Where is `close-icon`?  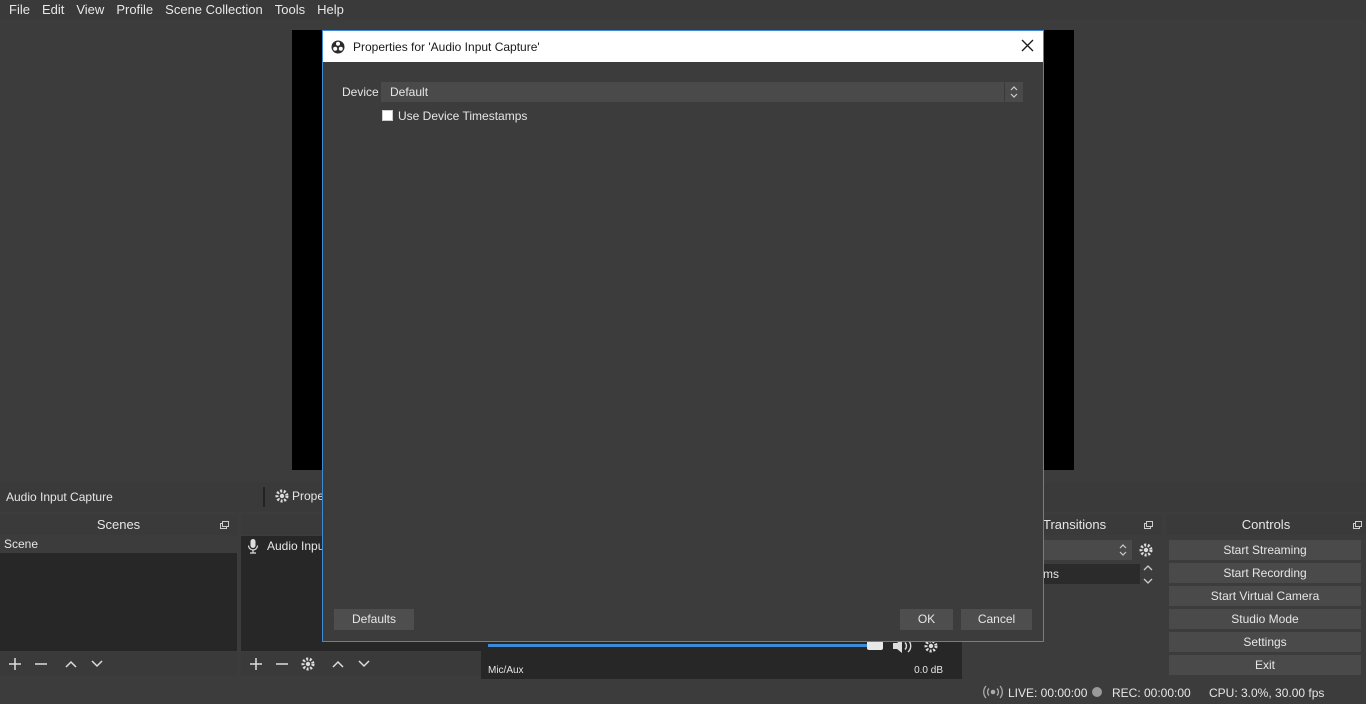
close-icon is located at coordinates (1027, 45).